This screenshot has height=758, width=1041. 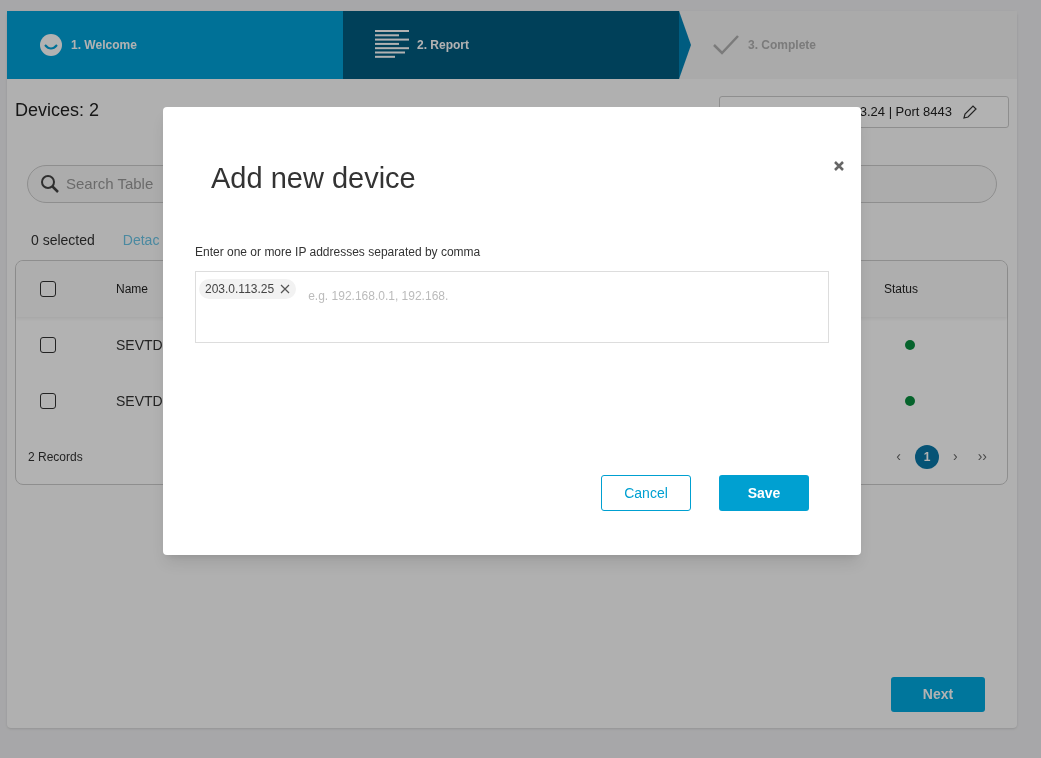 I want to click on dialog-title: Add new device, so click(x=313, y=178).